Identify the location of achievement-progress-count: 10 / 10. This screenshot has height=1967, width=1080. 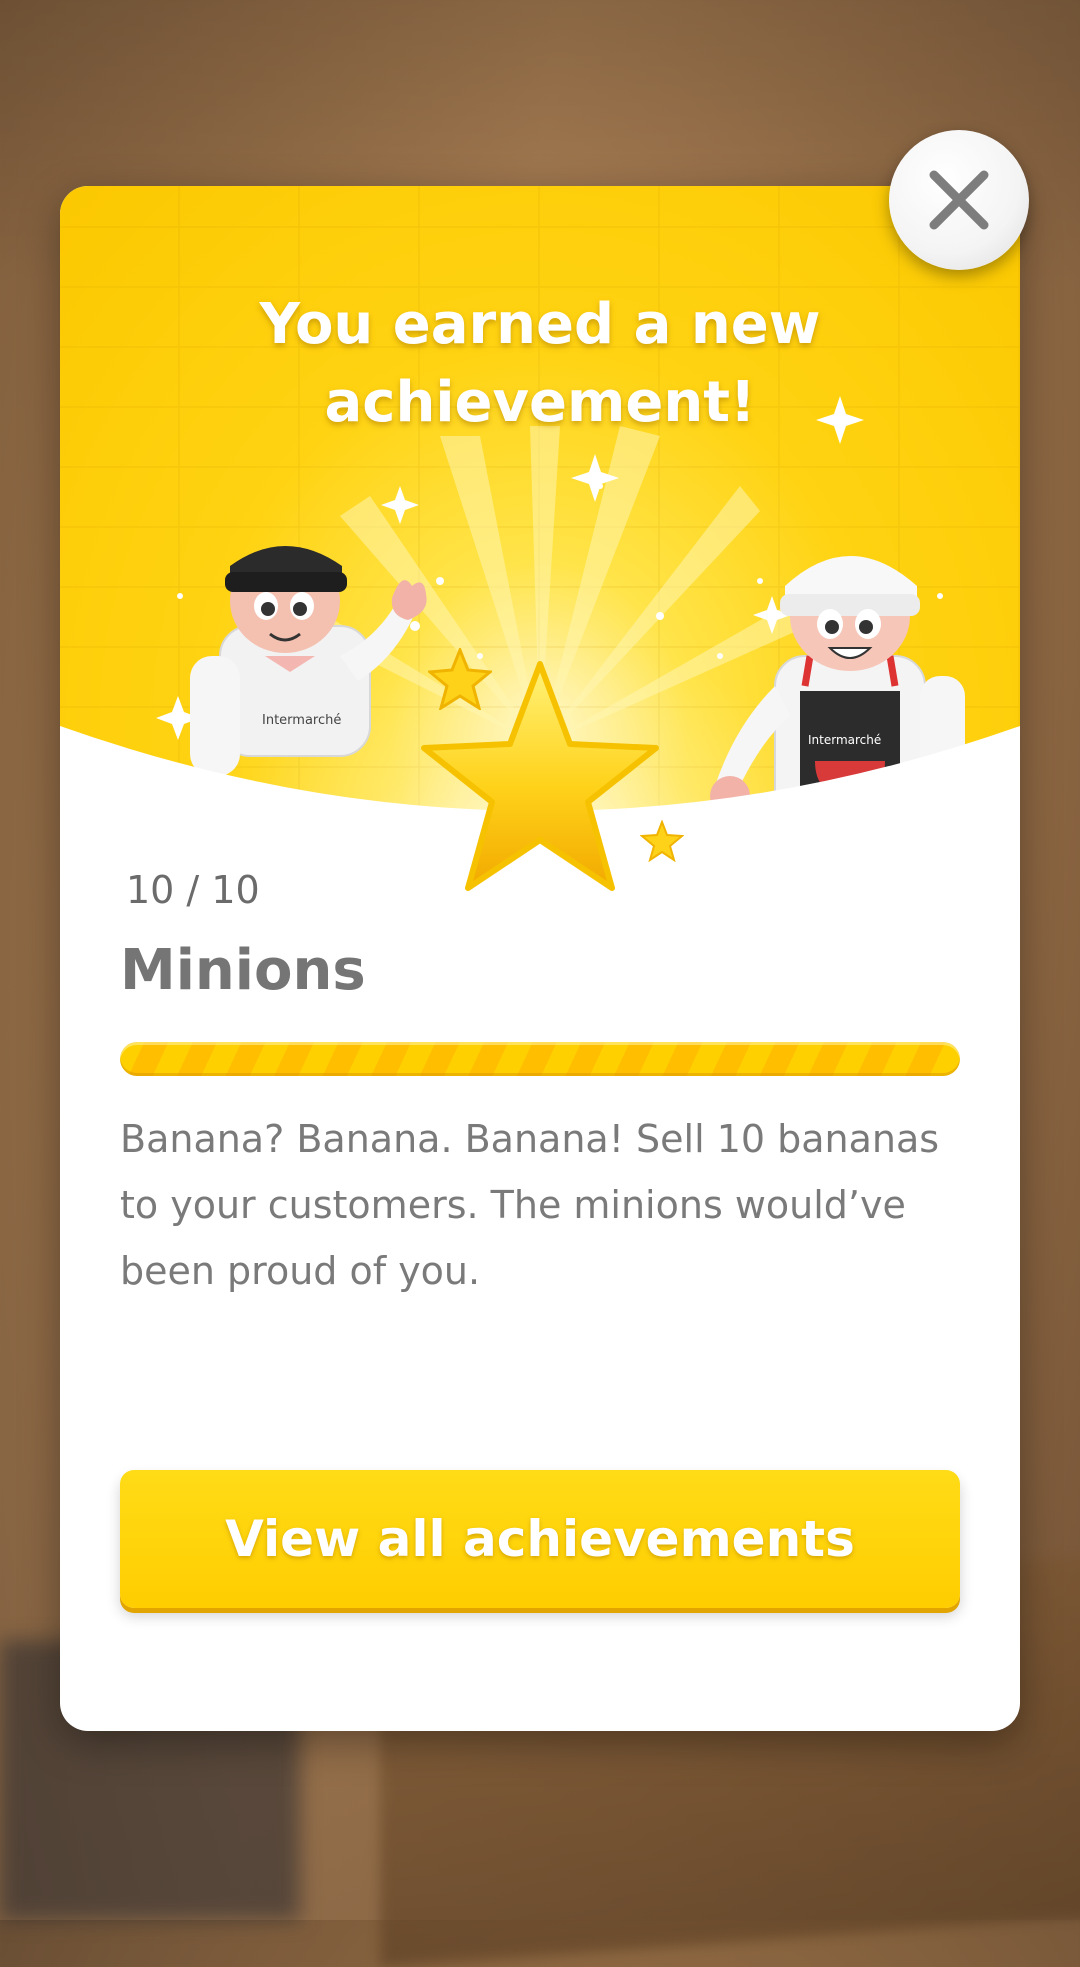
(193, 890).